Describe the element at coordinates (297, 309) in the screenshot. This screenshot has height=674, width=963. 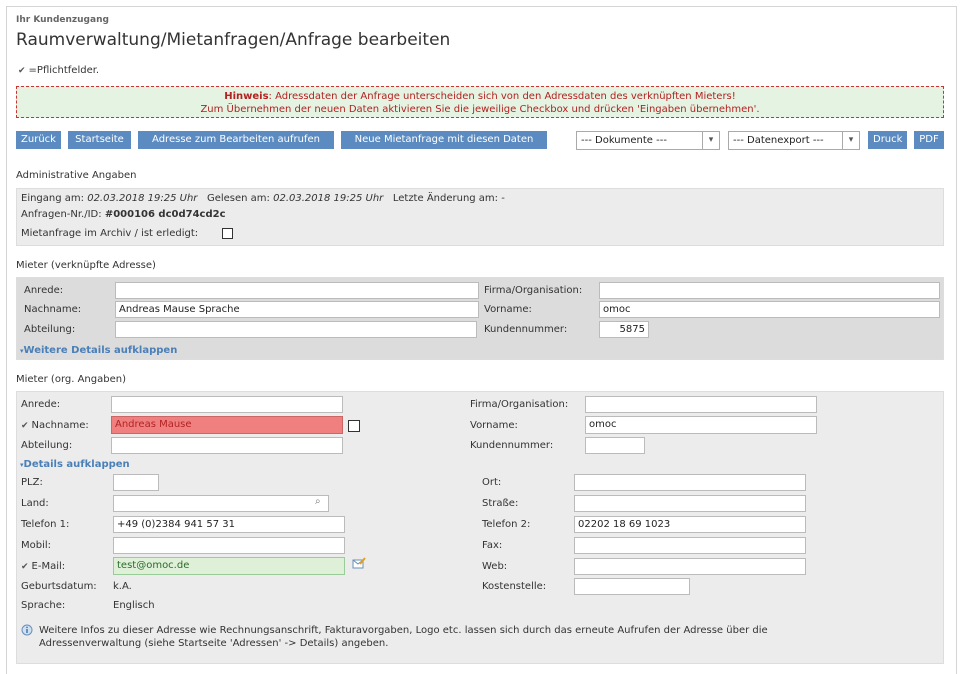
I see `linked-nachname-field: Andreas Mause Sprache` at that location.